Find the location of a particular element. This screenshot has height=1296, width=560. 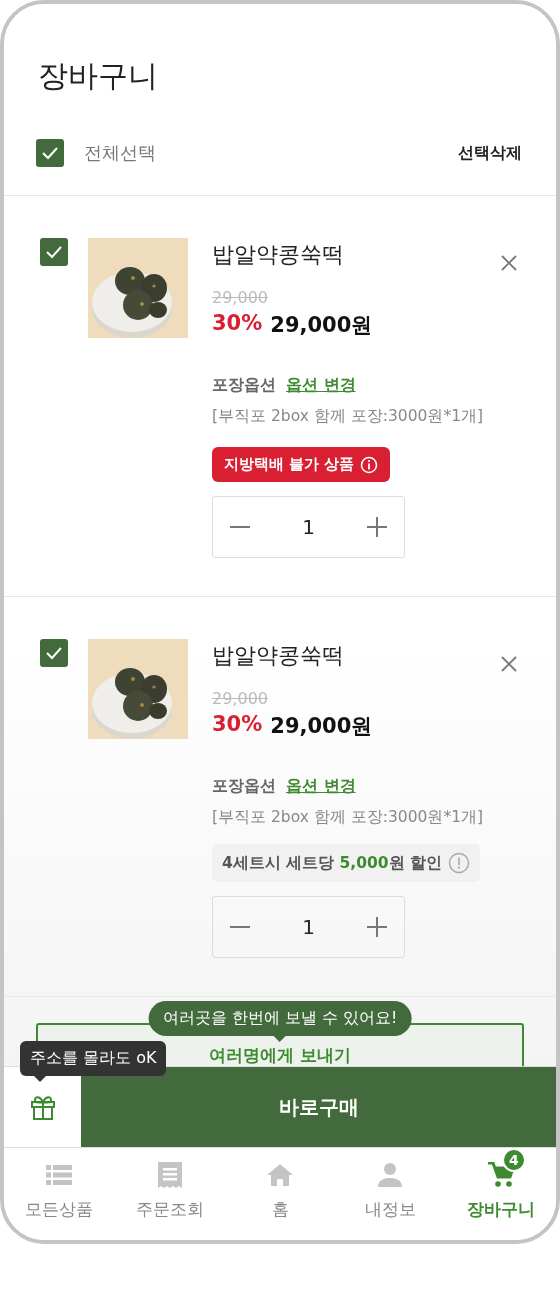

nav-tab: 모든상품 is located at coordinates (59, 1194).